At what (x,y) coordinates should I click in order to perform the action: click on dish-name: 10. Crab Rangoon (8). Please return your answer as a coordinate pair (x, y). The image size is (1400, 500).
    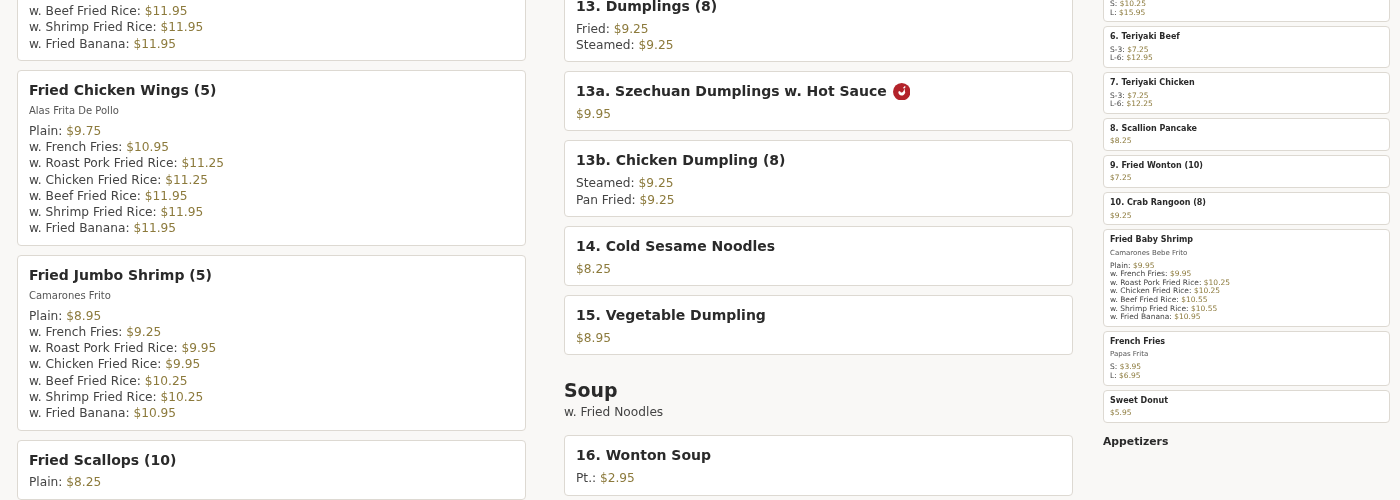
    Looking at the image, I should click on (1158, 203).